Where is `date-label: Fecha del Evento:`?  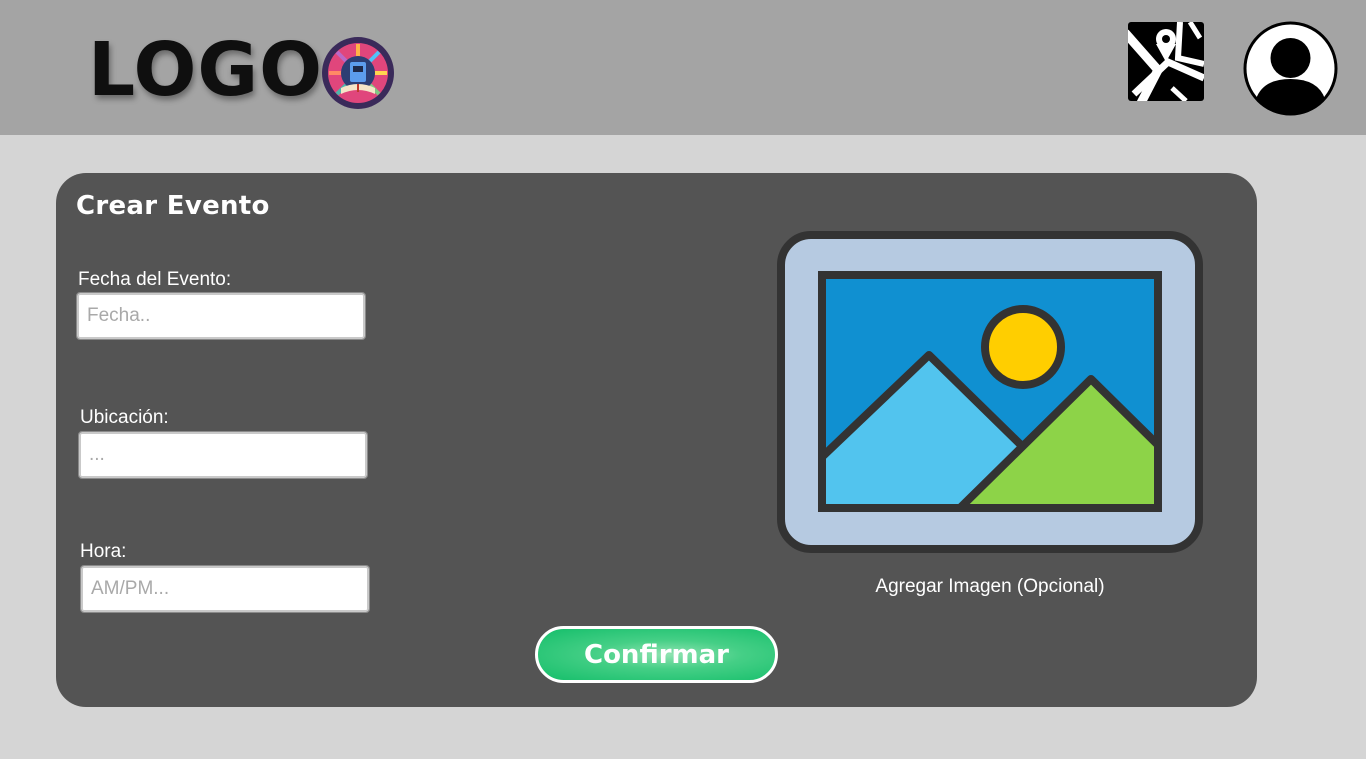
date-label: Fecha del Evento: is located at coordinates (155, 279).